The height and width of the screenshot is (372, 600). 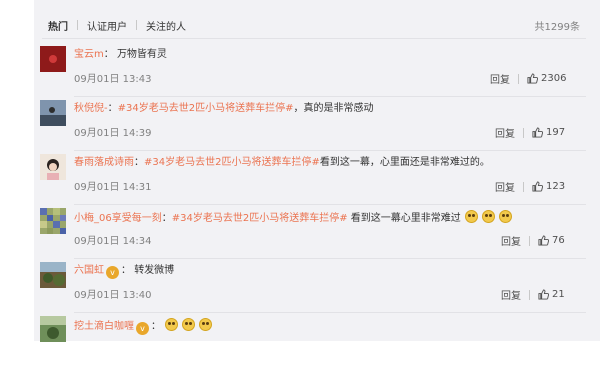 What do you see at coordinates (554, 78) in the screenshot?
I see `like-count: 2306` at bounding box center [554, 78].